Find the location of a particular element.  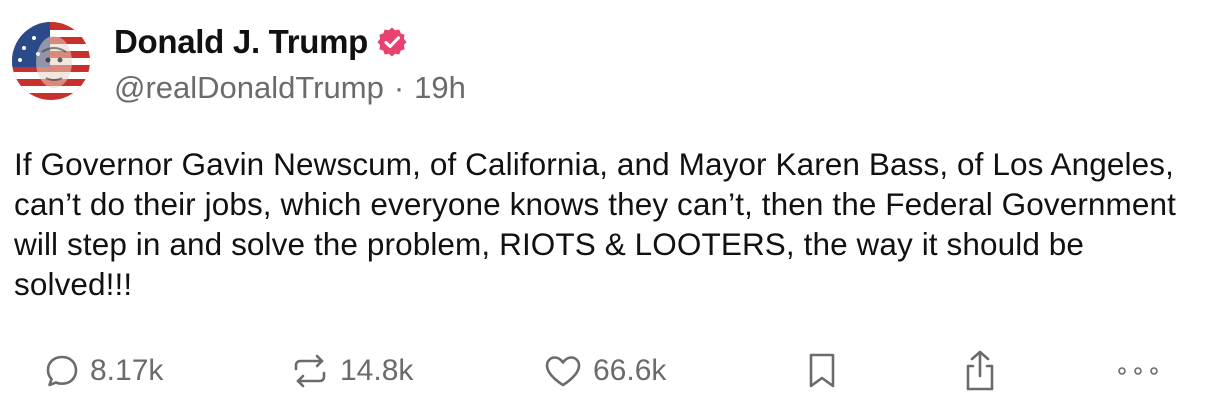

action-bar: 8.17k 14.8k 66.6k is located at coordinates (608, 371).